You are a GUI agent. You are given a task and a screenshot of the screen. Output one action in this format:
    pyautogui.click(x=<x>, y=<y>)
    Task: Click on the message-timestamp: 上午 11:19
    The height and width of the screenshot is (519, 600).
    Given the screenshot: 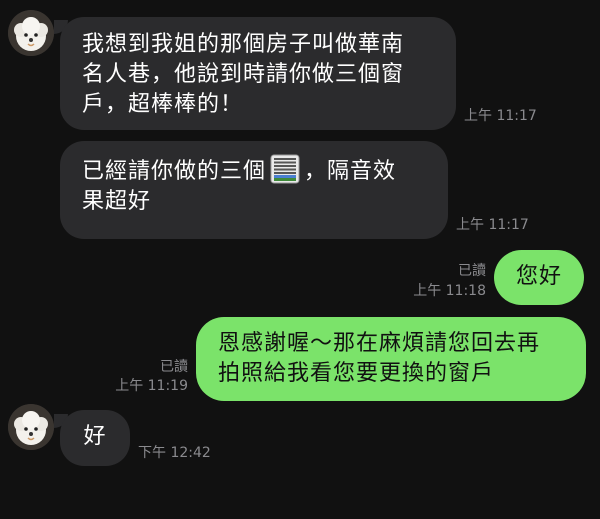 What is the action you would take?
    pyautogui.click(x=151, y=386)
    